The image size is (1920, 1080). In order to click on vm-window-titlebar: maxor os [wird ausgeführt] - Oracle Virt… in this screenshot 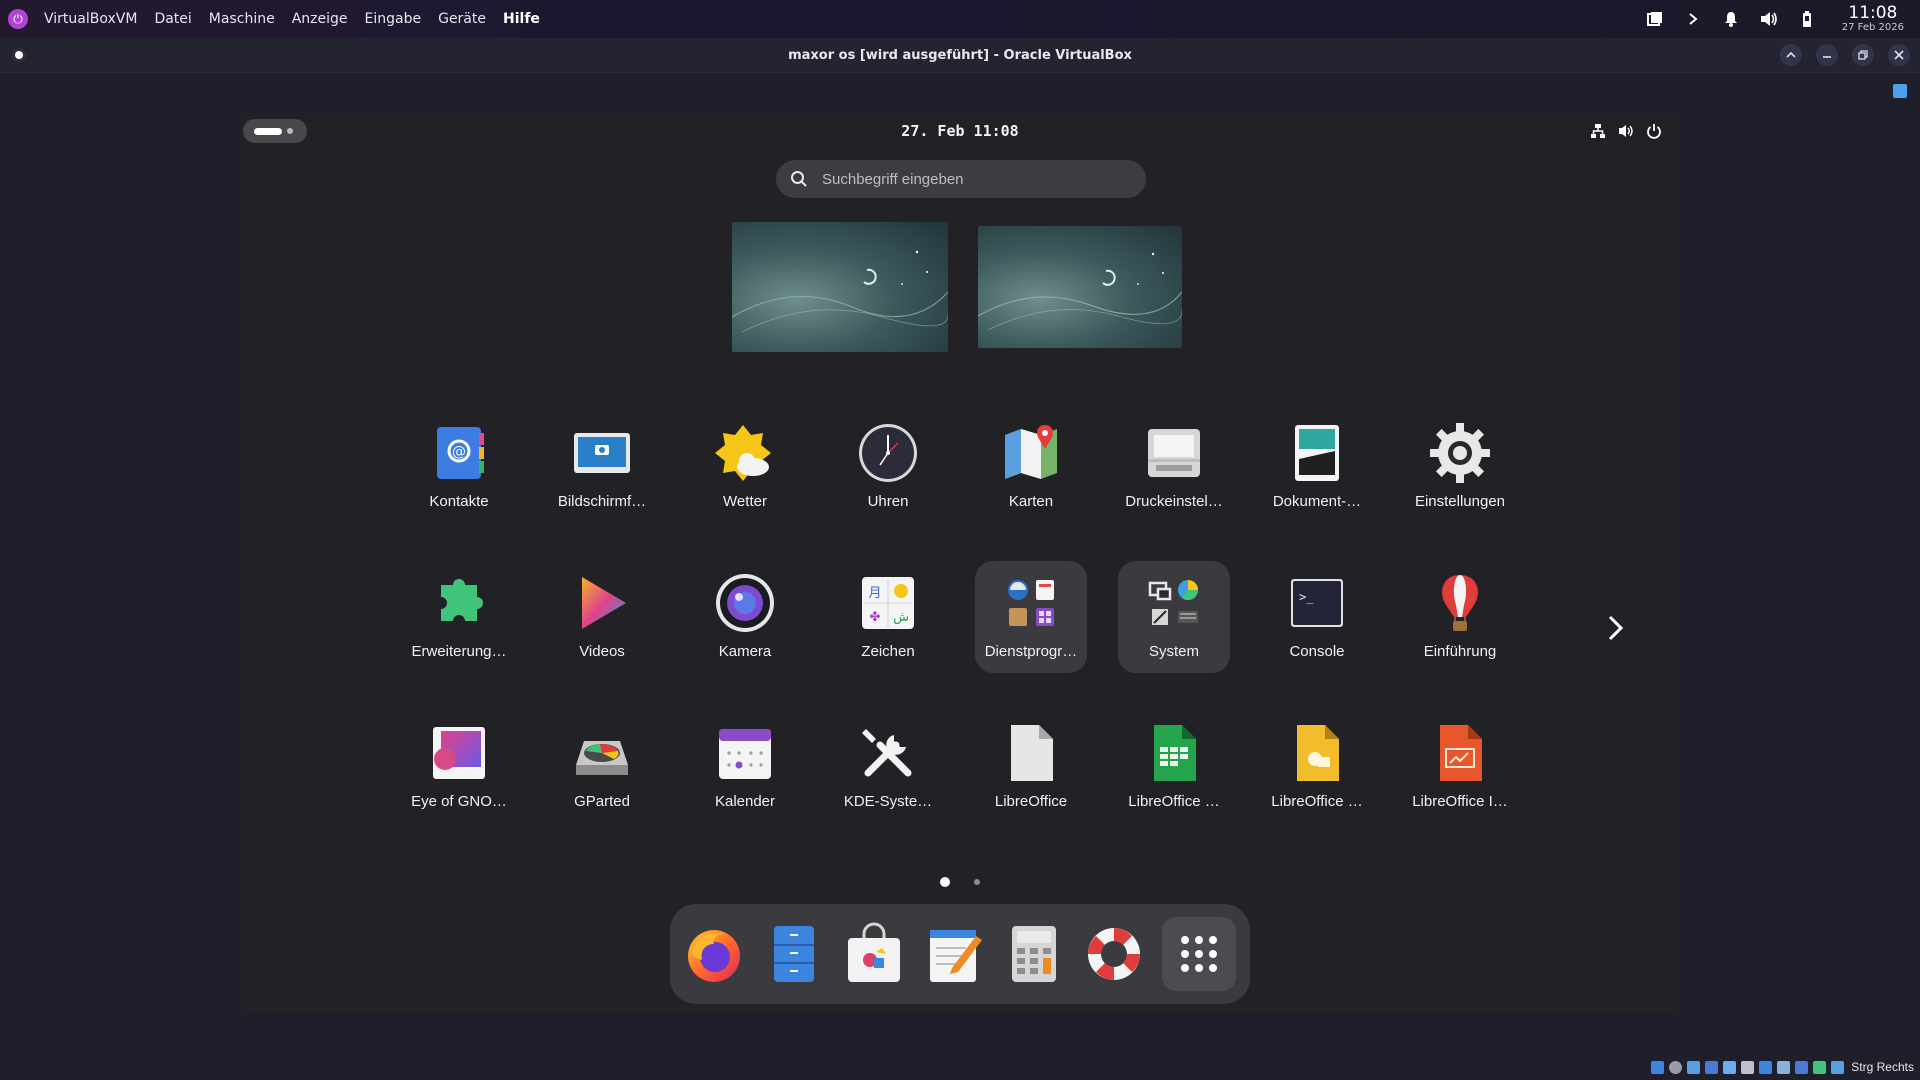, I will do `click(960, 55)`.